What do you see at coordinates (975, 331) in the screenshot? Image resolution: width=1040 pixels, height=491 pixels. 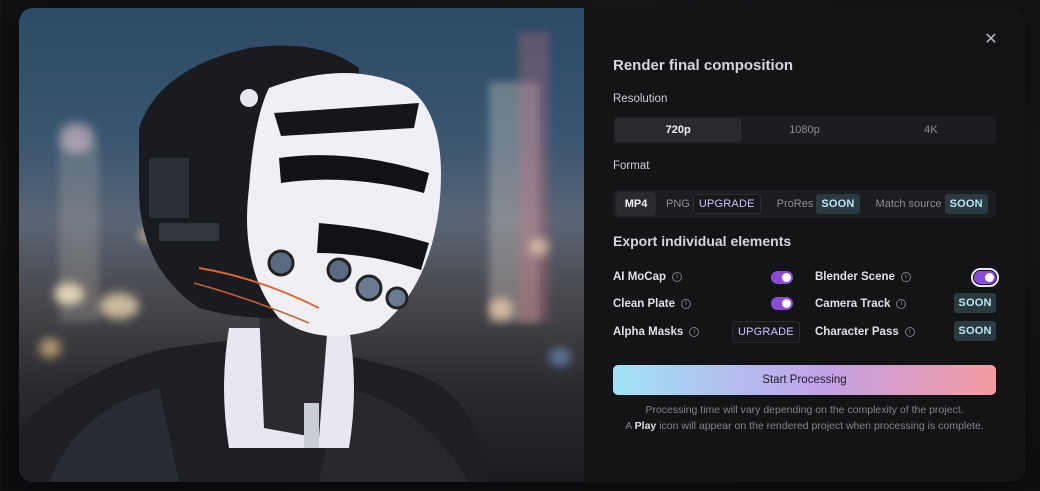 I see `character-pass-soon-badge: SOON` at bounding box center [975, 331].